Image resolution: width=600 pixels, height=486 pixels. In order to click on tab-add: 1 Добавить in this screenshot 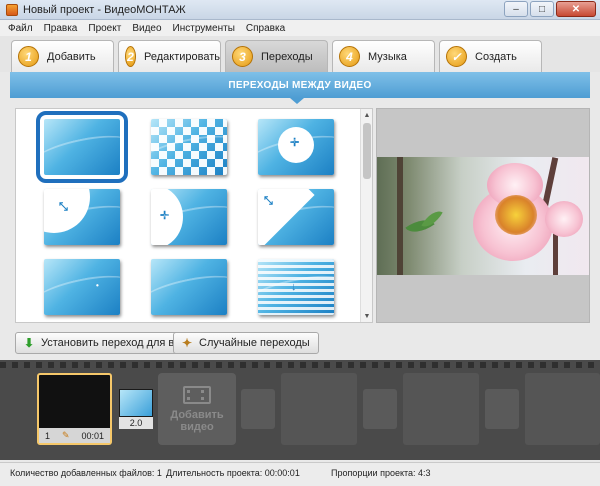, I will do `click(62, 56)`.